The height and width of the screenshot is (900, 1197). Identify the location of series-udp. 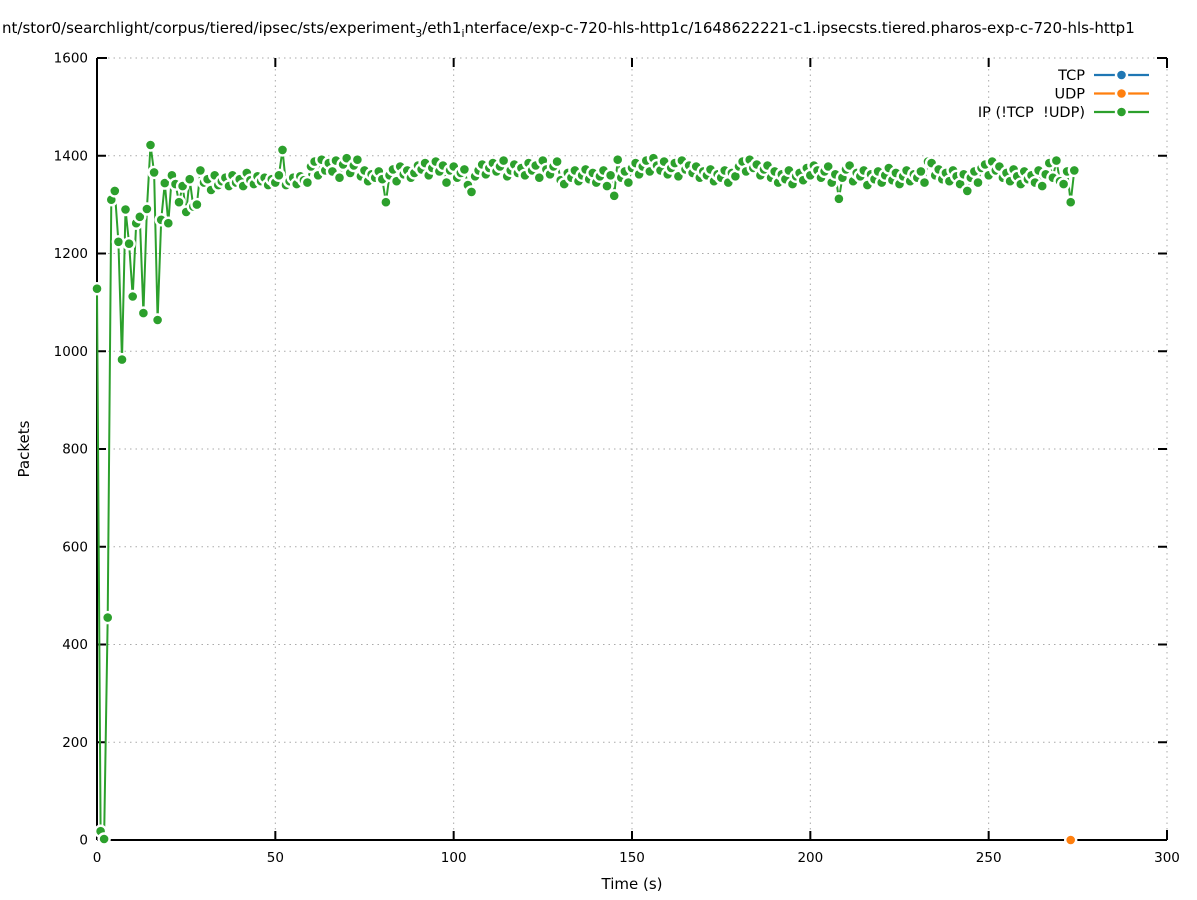
(1070, 840).